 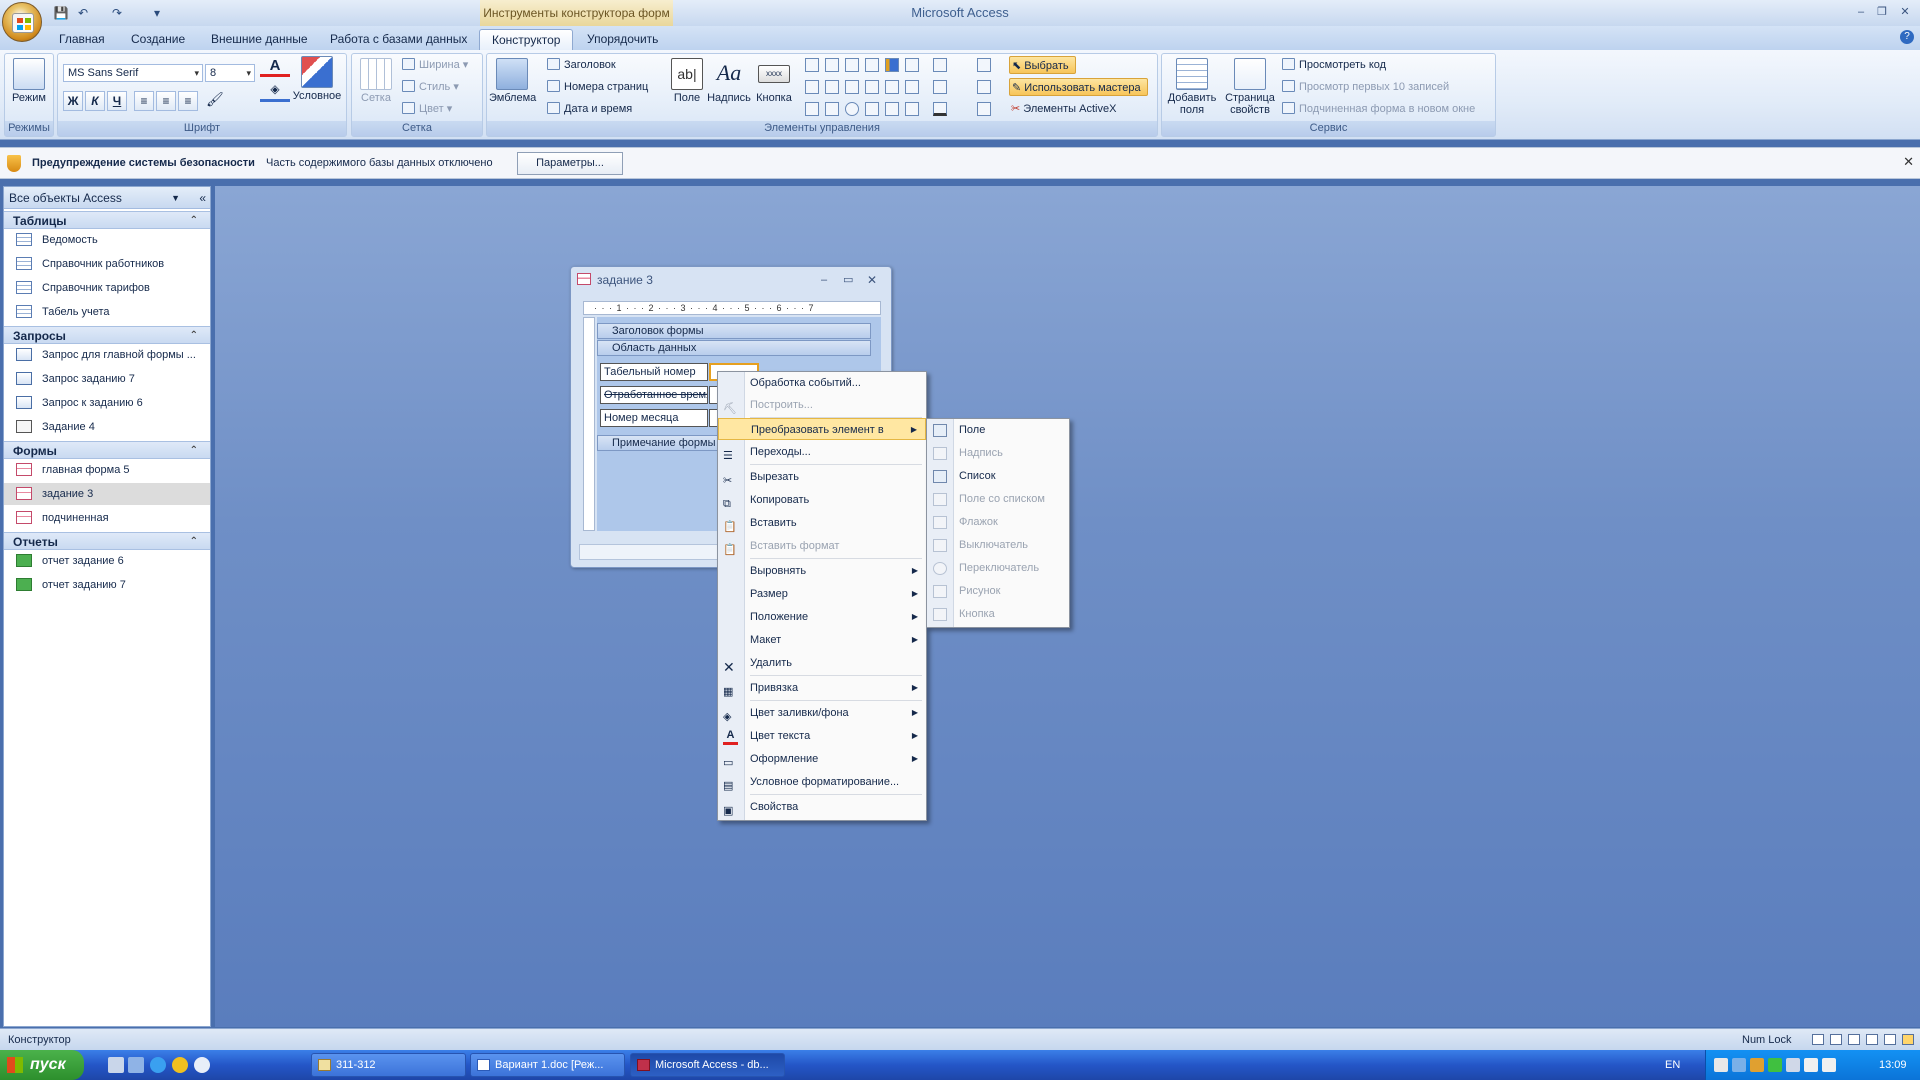 What do you see at coordinates (998, 614) in the screenshot?
I see `submenu-item-button: Кнопка` at bounding box center [998, 614].